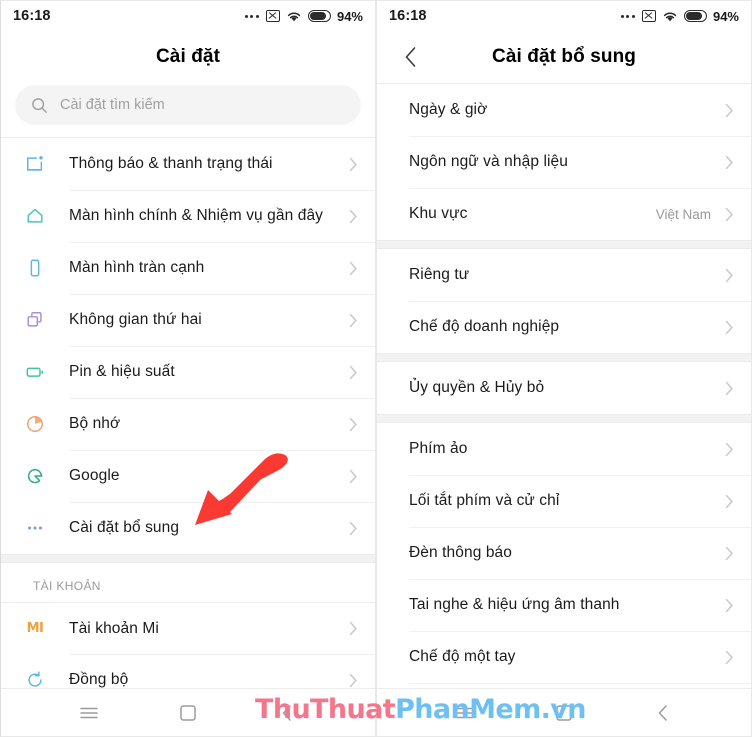  Describe the element at coordinates (35, 680) in the screenshot. I see `sync-icon` at that location.